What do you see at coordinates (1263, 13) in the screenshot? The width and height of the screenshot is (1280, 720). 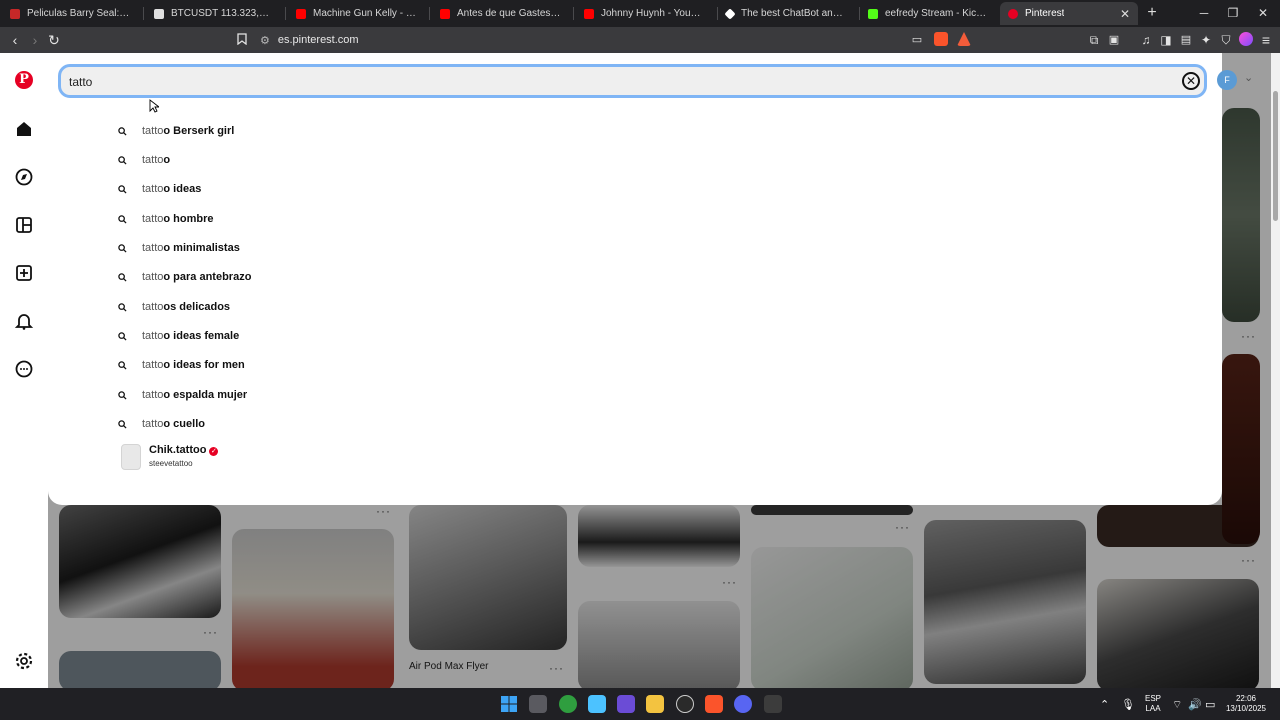 I see `close-window-button: ✕` at bounding box center [1263, 13].